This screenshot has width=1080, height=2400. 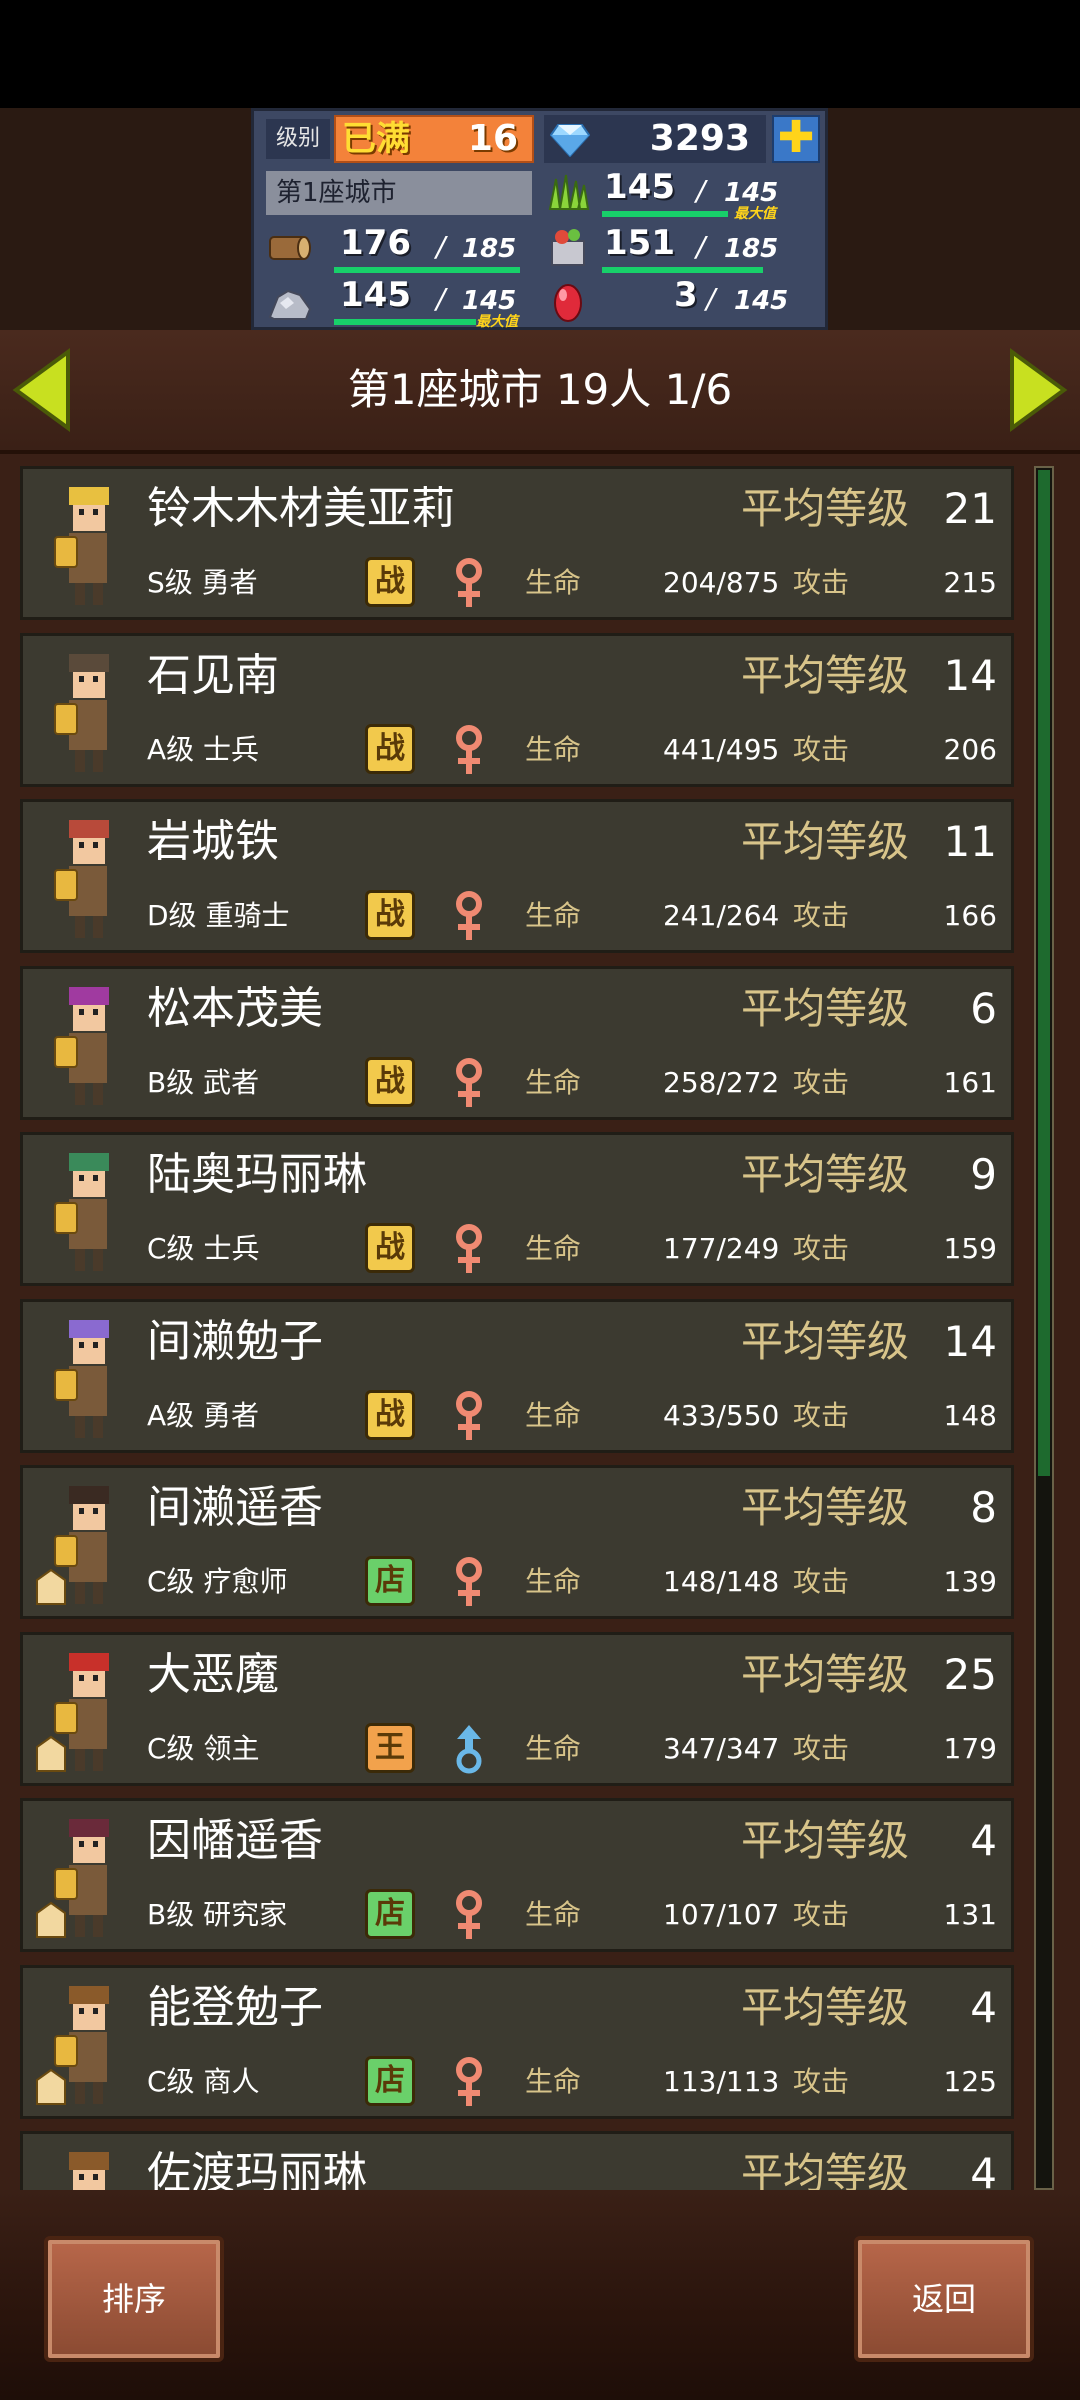 I want to click on grass-bar, so click(x=665, y=214).